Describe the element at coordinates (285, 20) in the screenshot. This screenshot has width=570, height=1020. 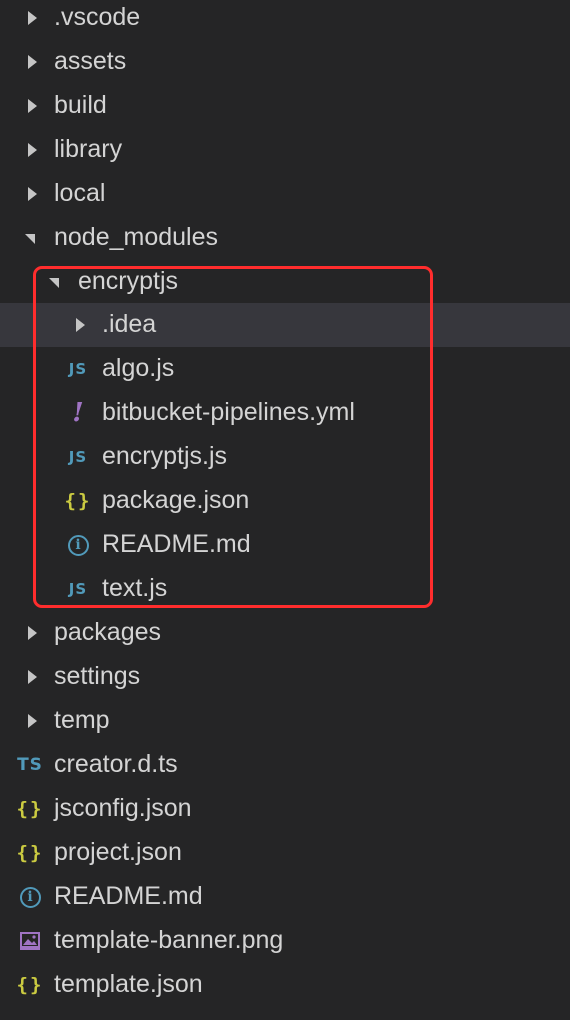
I see `tree-item-vscode-folder: .vscode` at that location.